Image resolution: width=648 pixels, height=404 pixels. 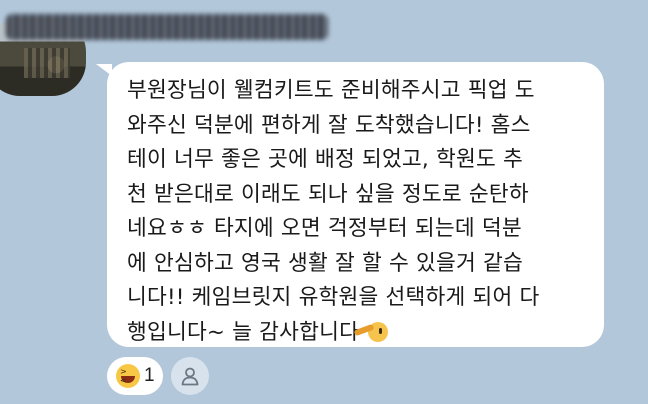 I want to click on laugh-reaction-button: 1, so click(x=135, y=376).